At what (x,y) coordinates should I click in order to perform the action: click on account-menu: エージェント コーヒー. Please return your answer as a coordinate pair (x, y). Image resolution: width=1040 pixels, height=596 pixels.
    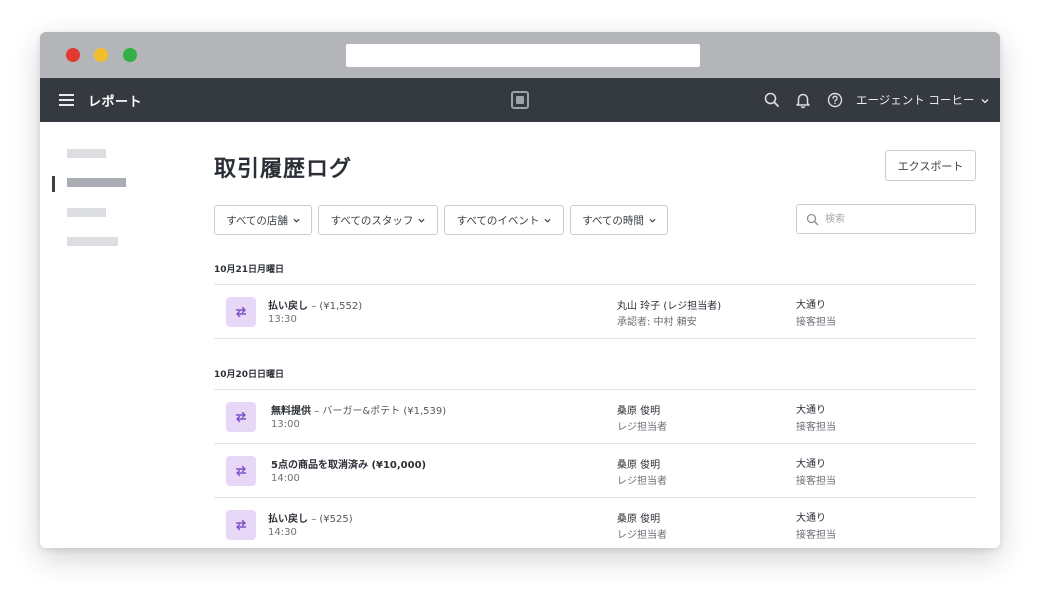
    Looking at the image, I should click on (922, 100).